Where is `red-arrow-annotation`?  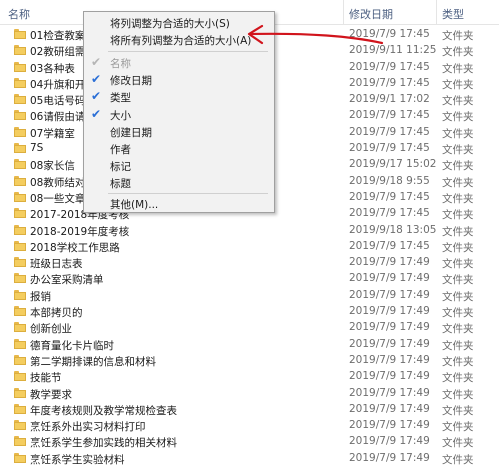
red-arrow-annotation is located at coordinates (315, 34).